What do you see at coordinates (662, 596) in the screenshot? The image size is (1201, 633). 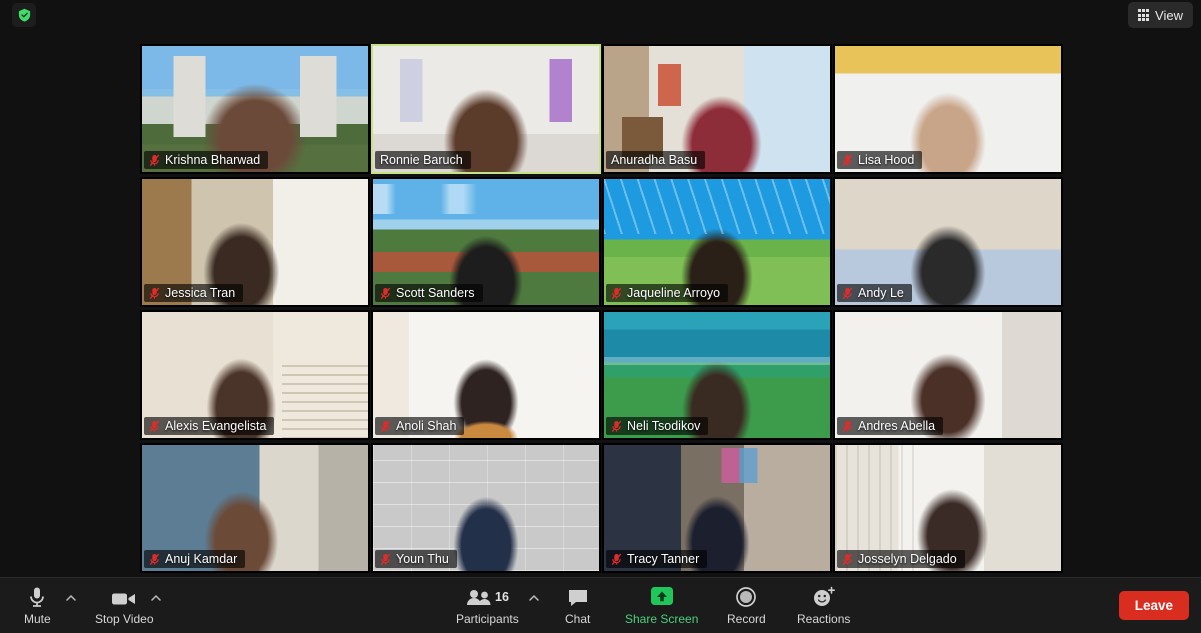 I see `share-up-arrow-icon` at bounding box center [662, 596].